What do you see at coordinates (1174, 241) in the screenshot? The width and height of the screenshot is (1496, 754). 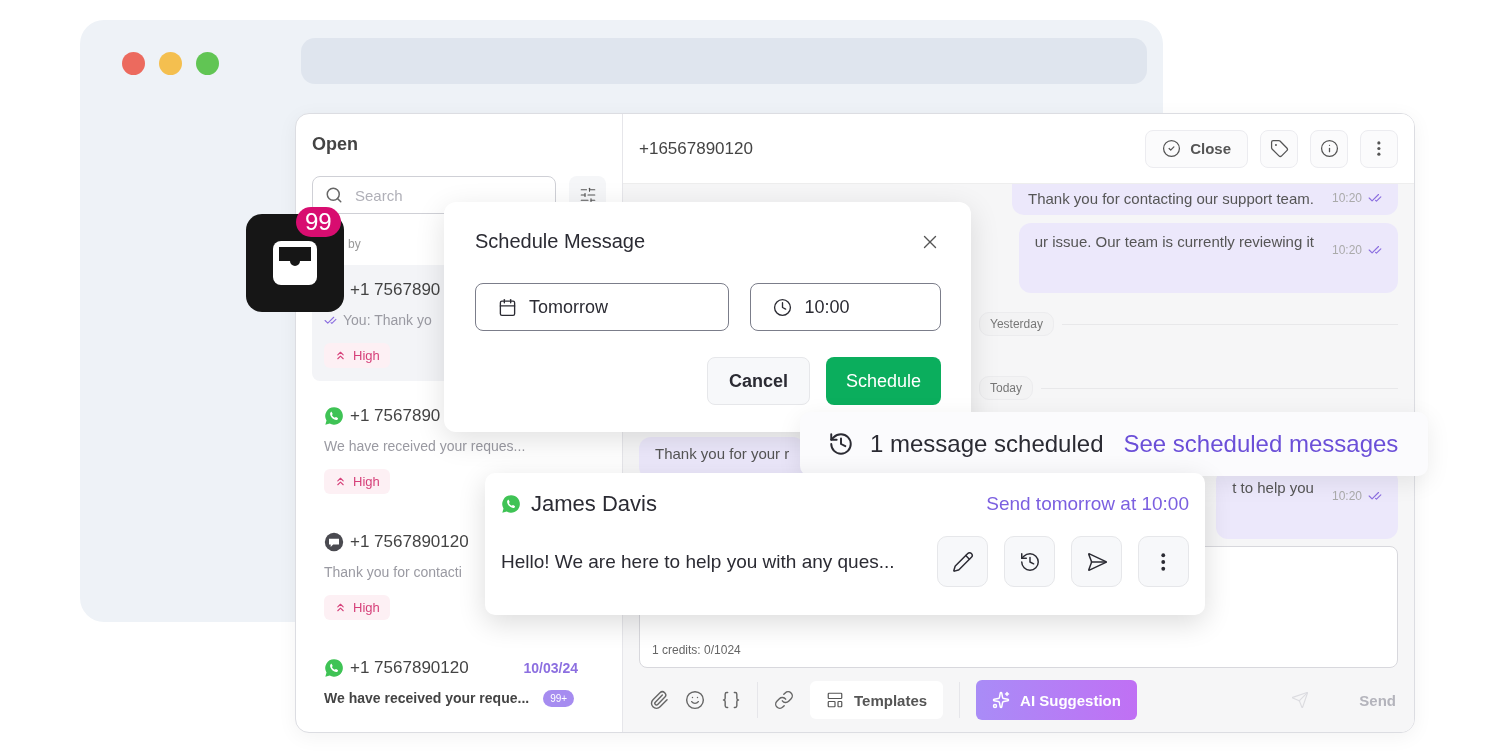 I see `message-text: ur issue. Our team is currently reviewing it` at bounding box center [1174, 241].